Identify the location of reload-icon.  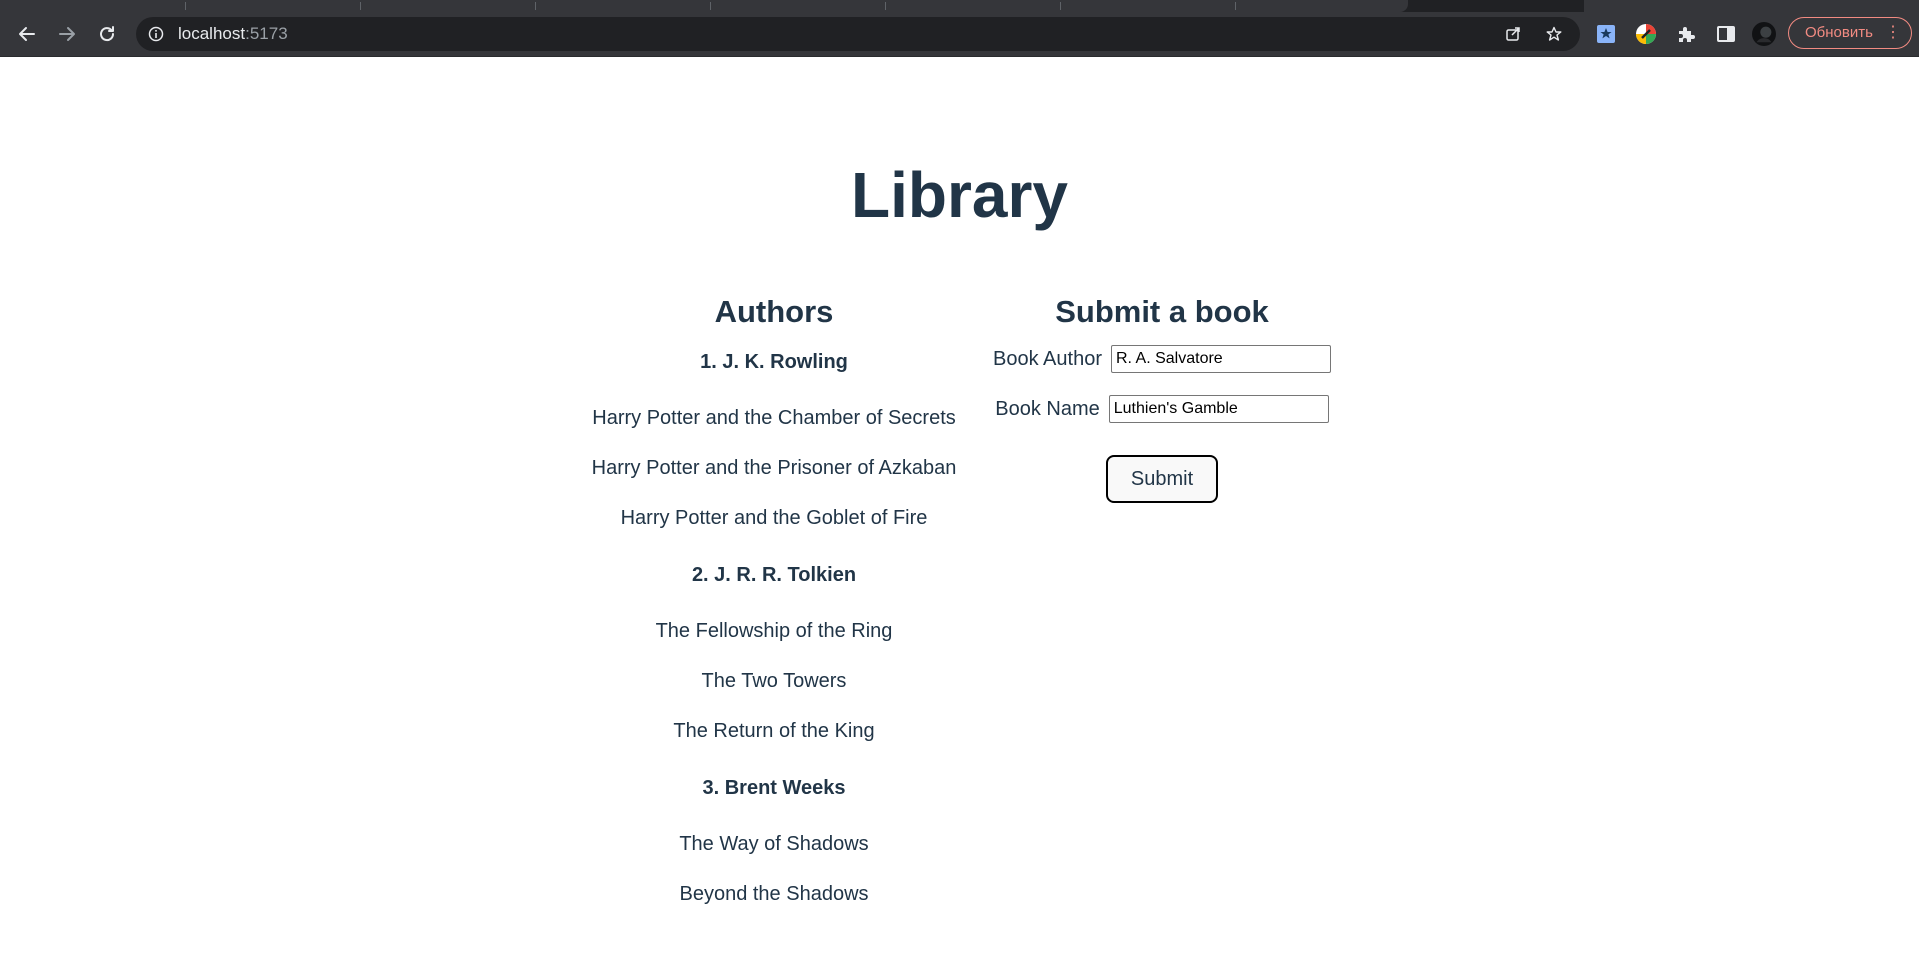
(107, 34).